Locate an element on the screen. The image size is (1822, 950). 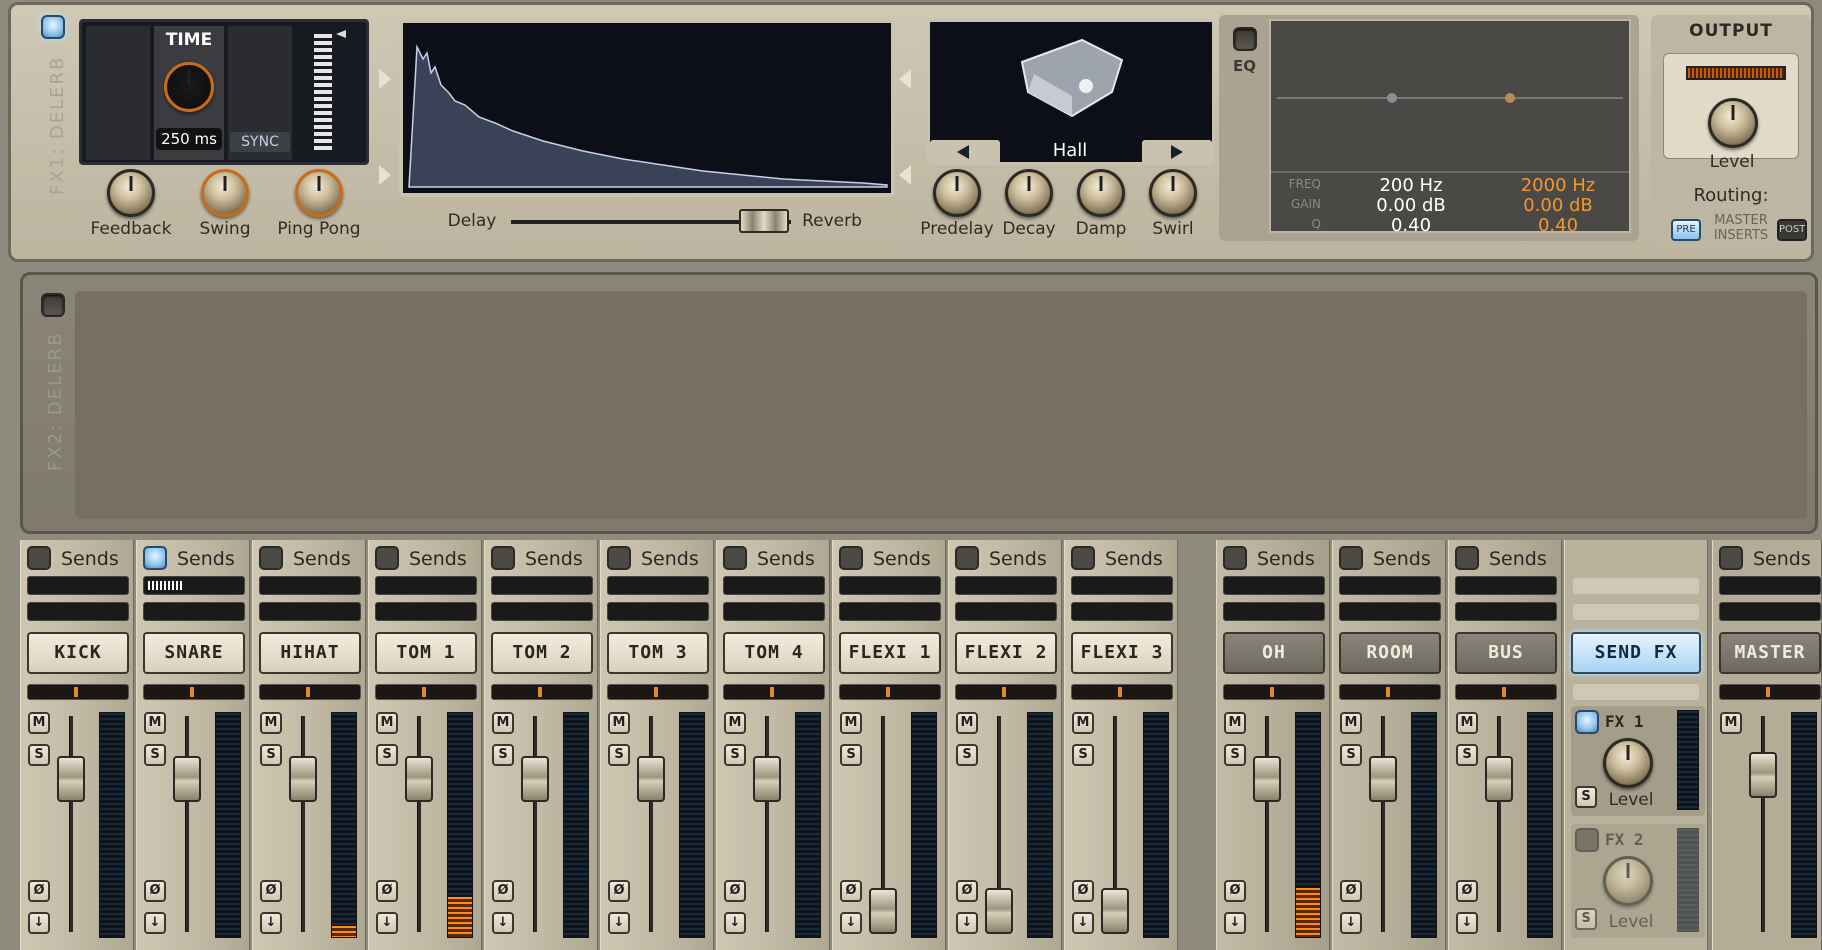
eq-band2-gain: 0.00 dB is located at coordinates (1558, 205).